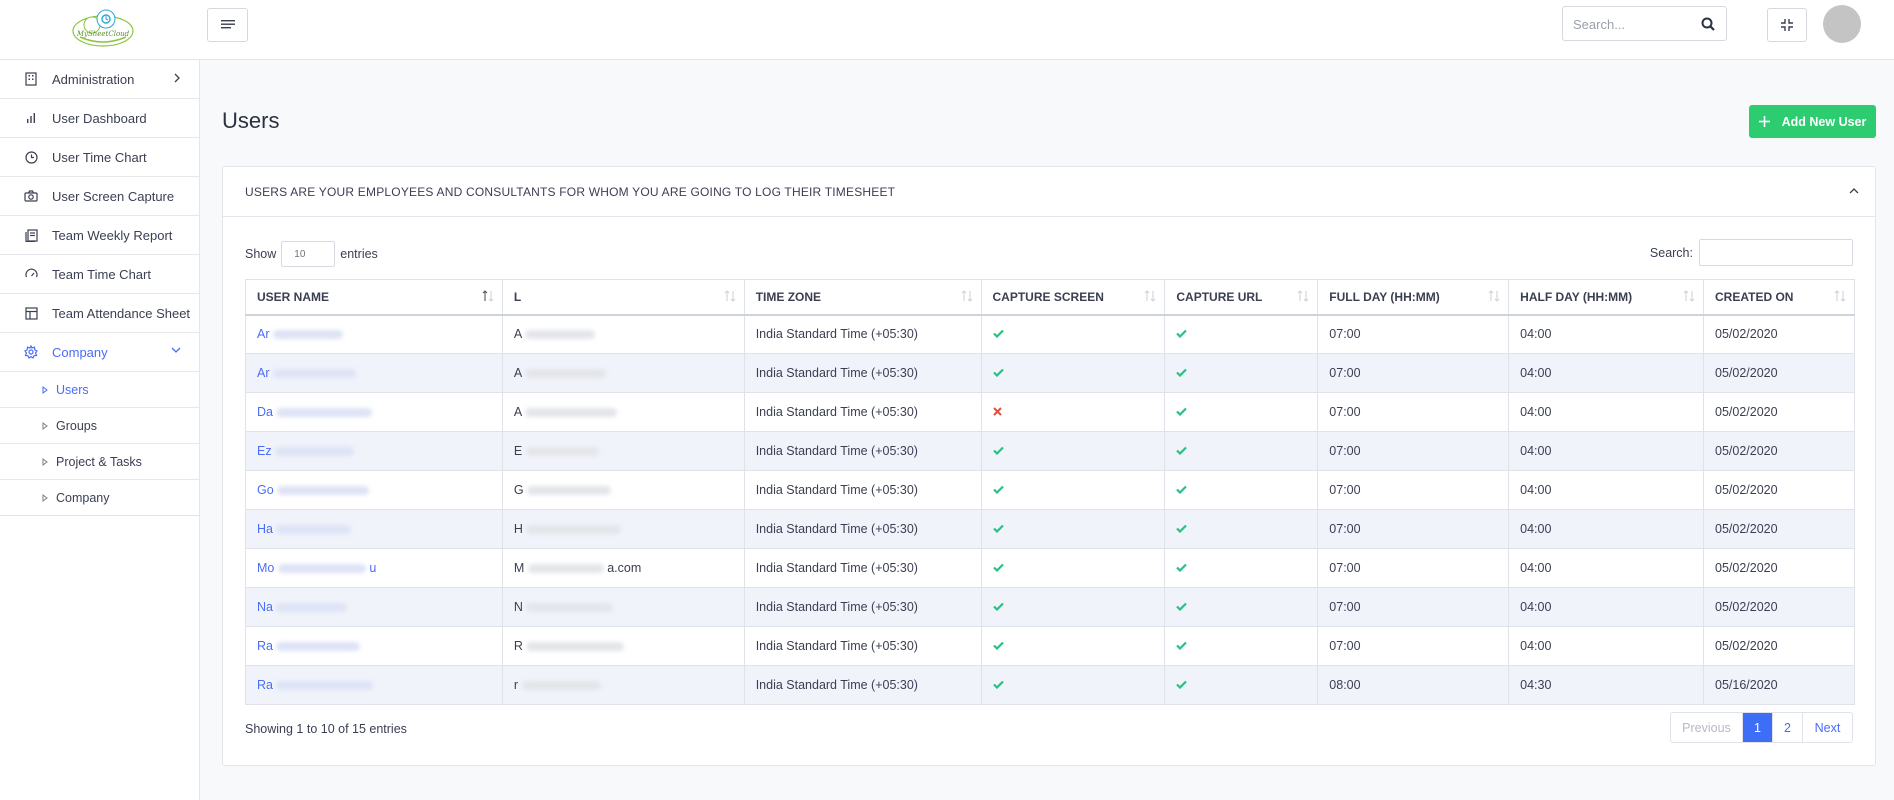  I want to click on column-header-half-day: HALF DAY (HH:MM), so click(1606, 297).